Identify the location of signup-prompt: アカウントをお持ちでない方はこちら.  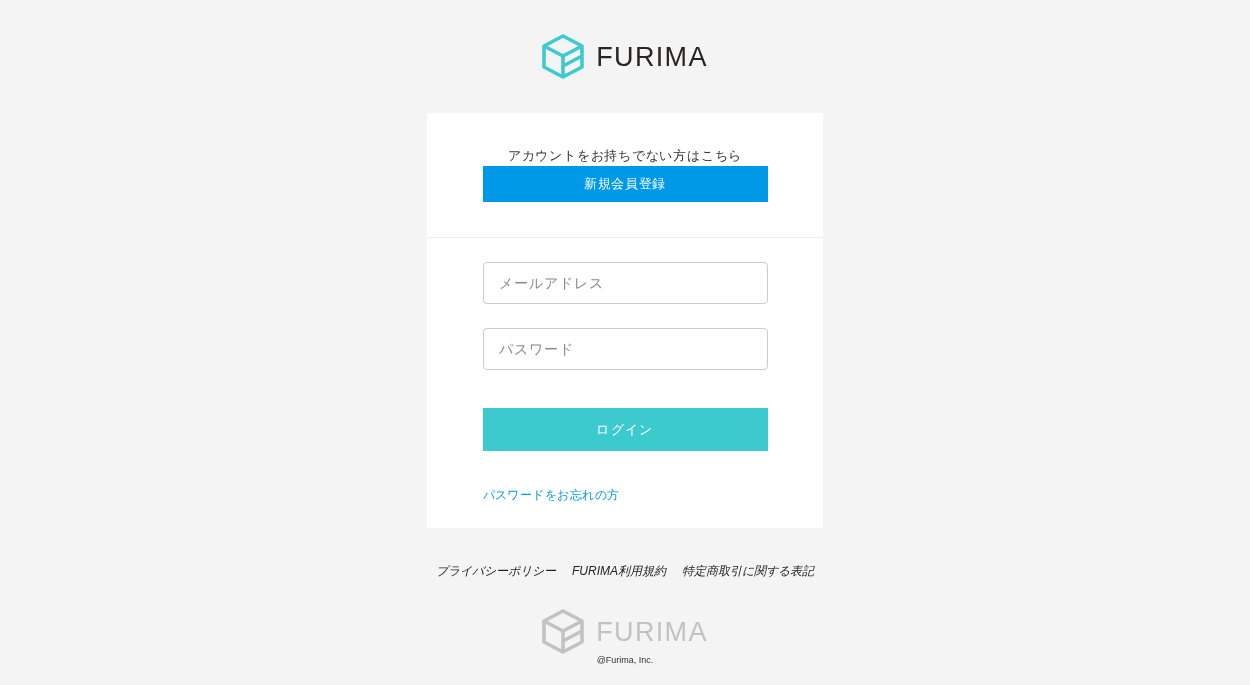
(625, 156).